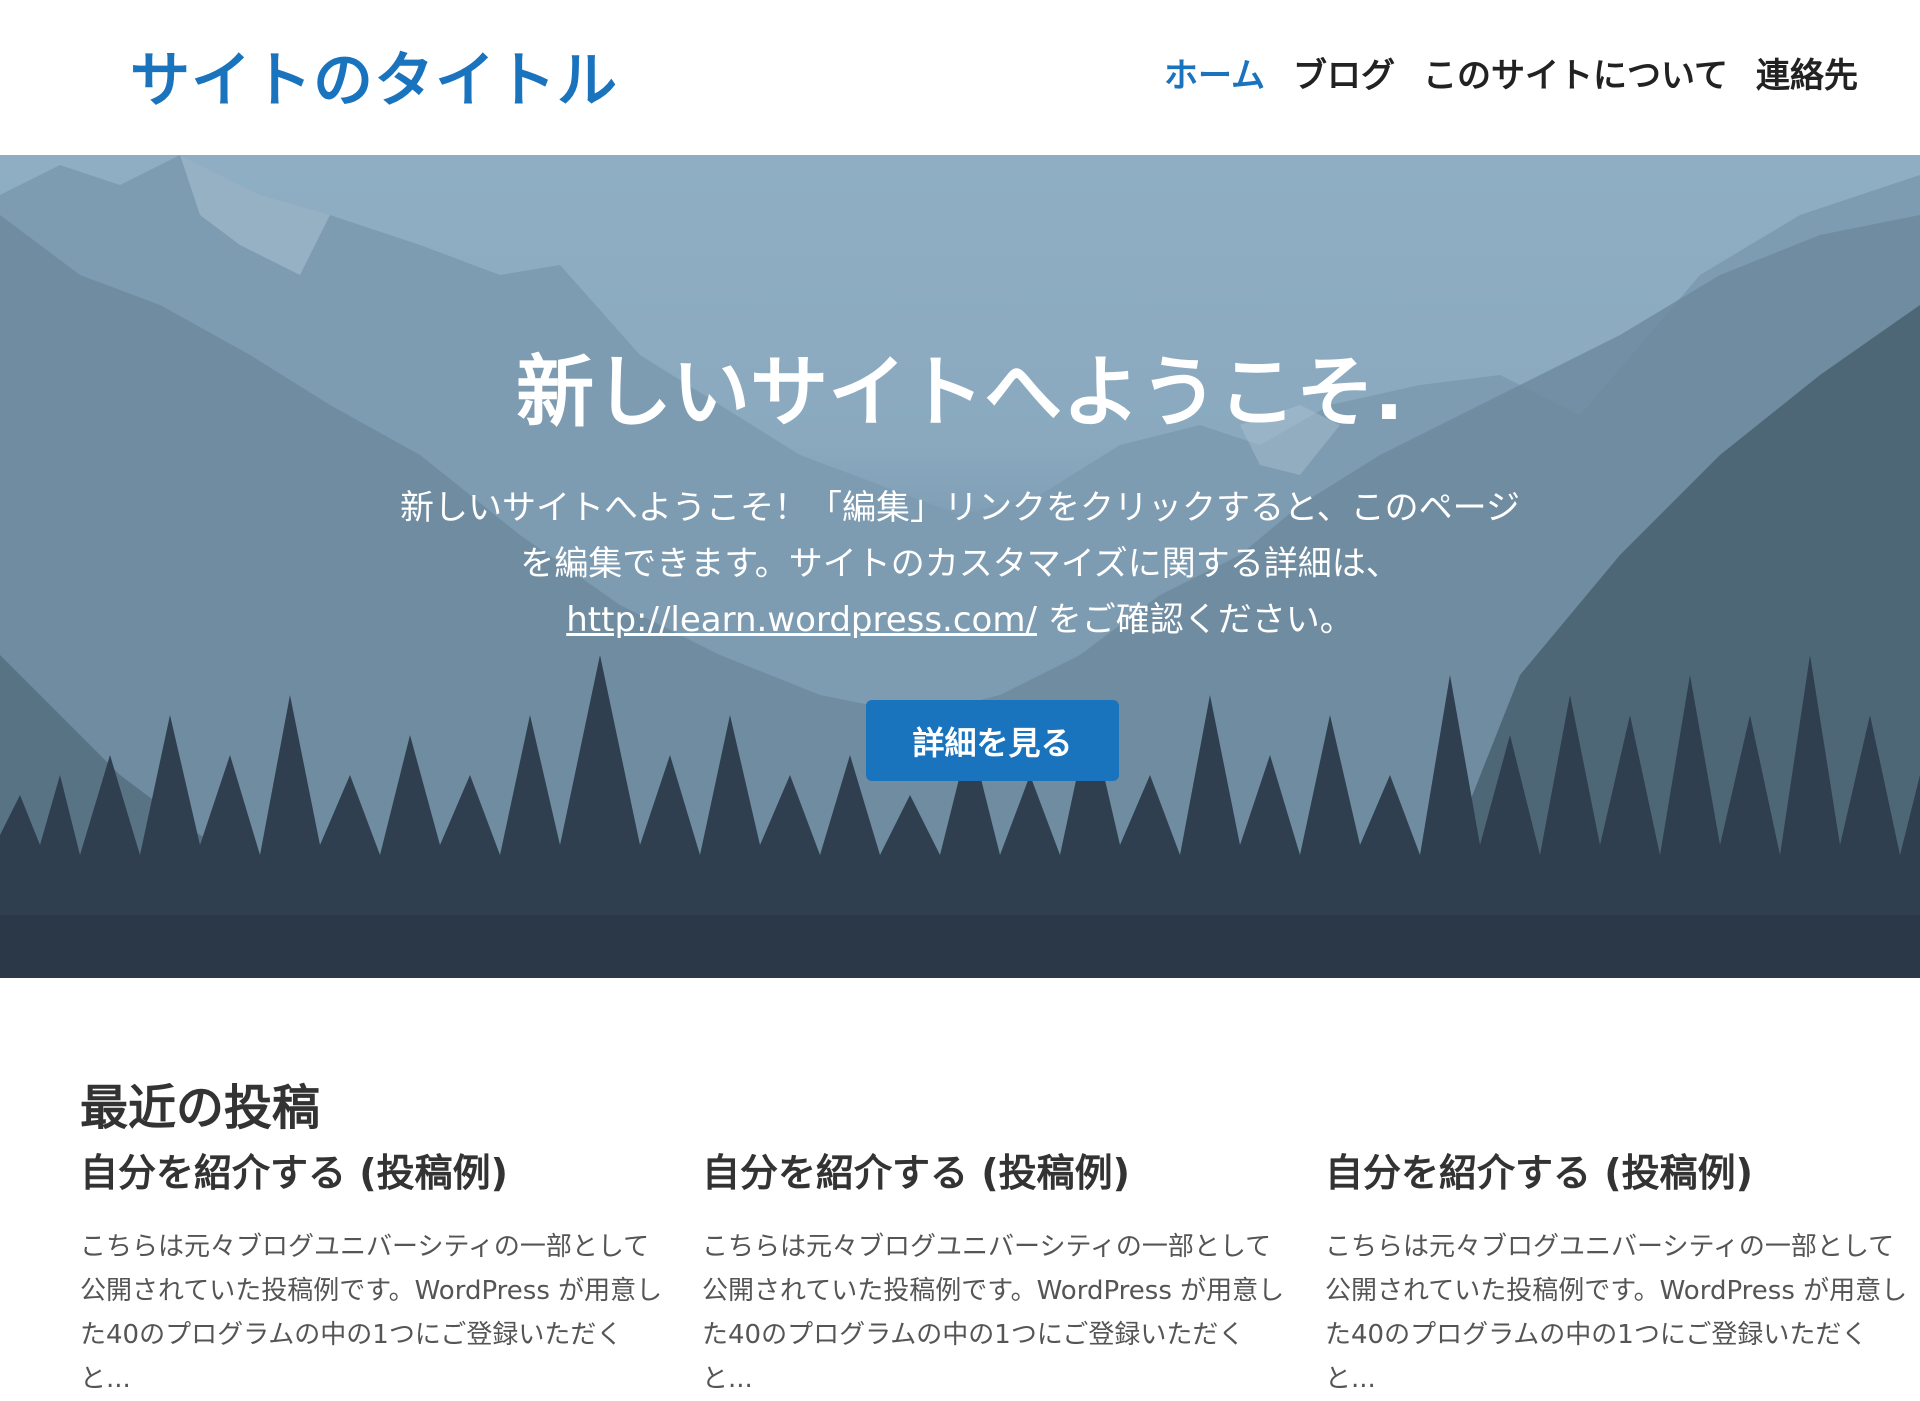  What do you see at coordinates (992, 740) in the screenshot?
I see `learn-more-button: 詳細を見る` at bounding box center [992, 740].